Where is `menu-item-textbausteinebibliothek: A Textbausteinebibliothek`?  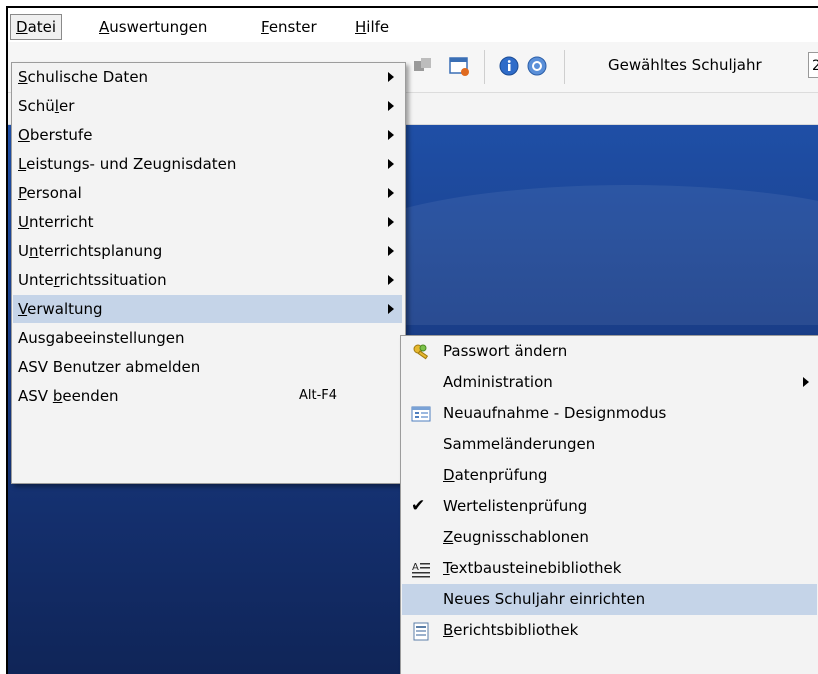 menu-item-textbausteinebibliothek: A Textbausteinebibliothek is located at coordinates (609, 568).